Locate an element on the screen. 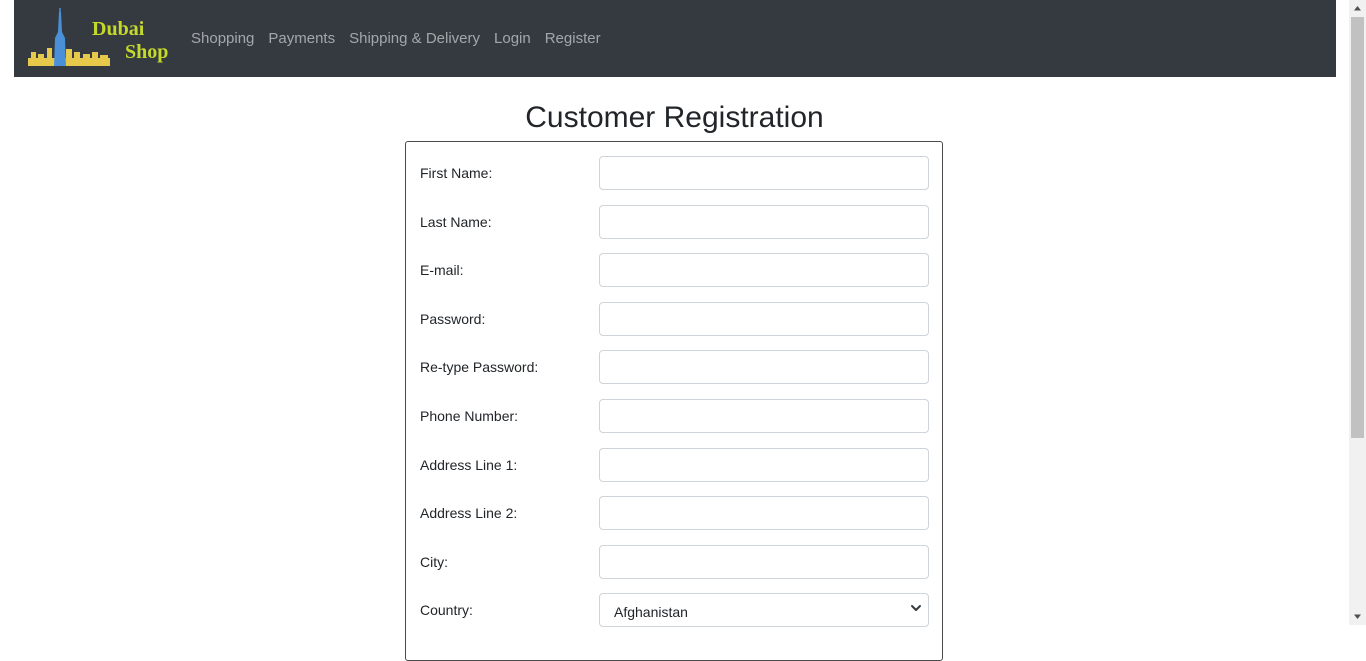 The width and height of the screenshot is (1366, 661). brand-name-line1: Dubai is located at coordinates (118, 29).